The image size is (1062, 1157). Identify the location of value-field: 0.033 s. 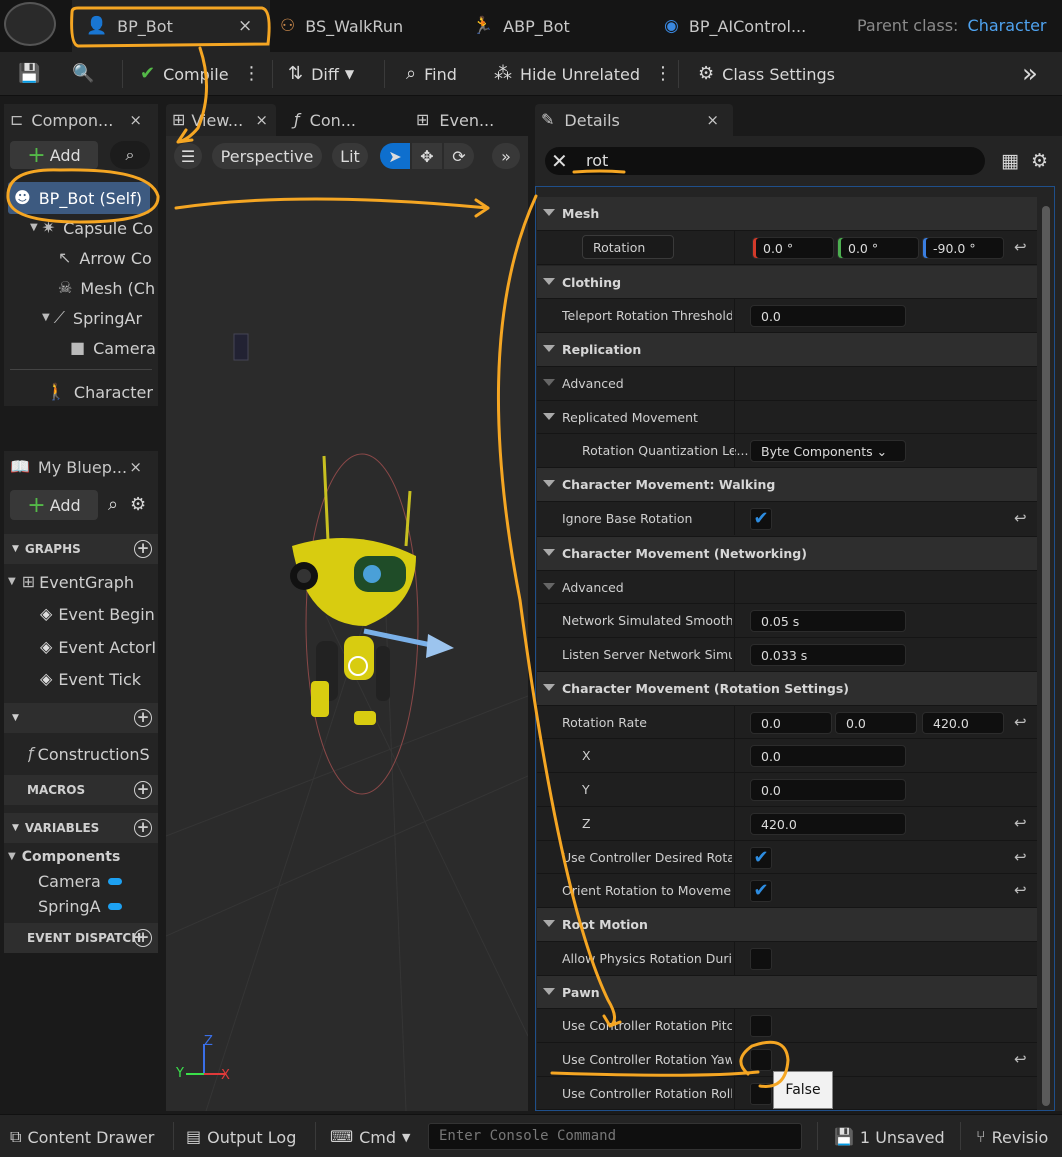
(828, 655).